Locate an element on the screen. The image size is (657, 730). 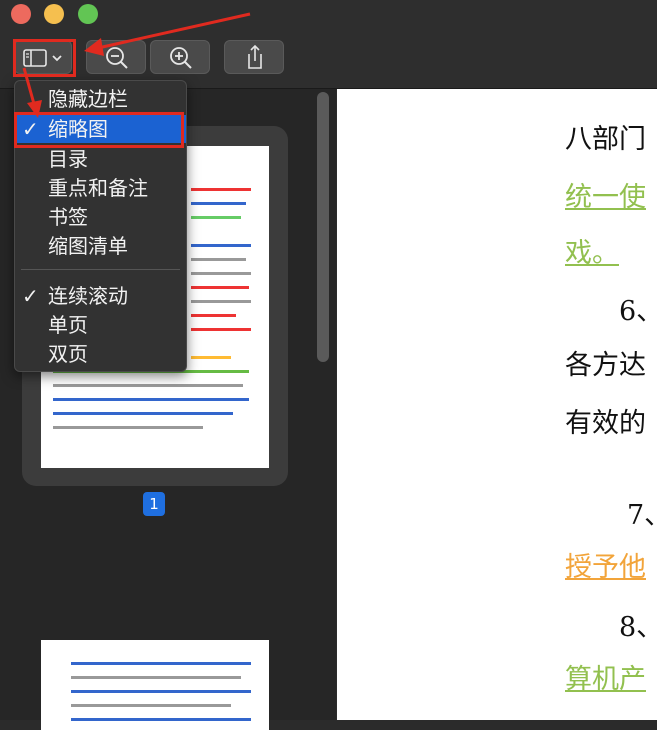
menu-item-label: 单页 is located at coordinates (68, 325).